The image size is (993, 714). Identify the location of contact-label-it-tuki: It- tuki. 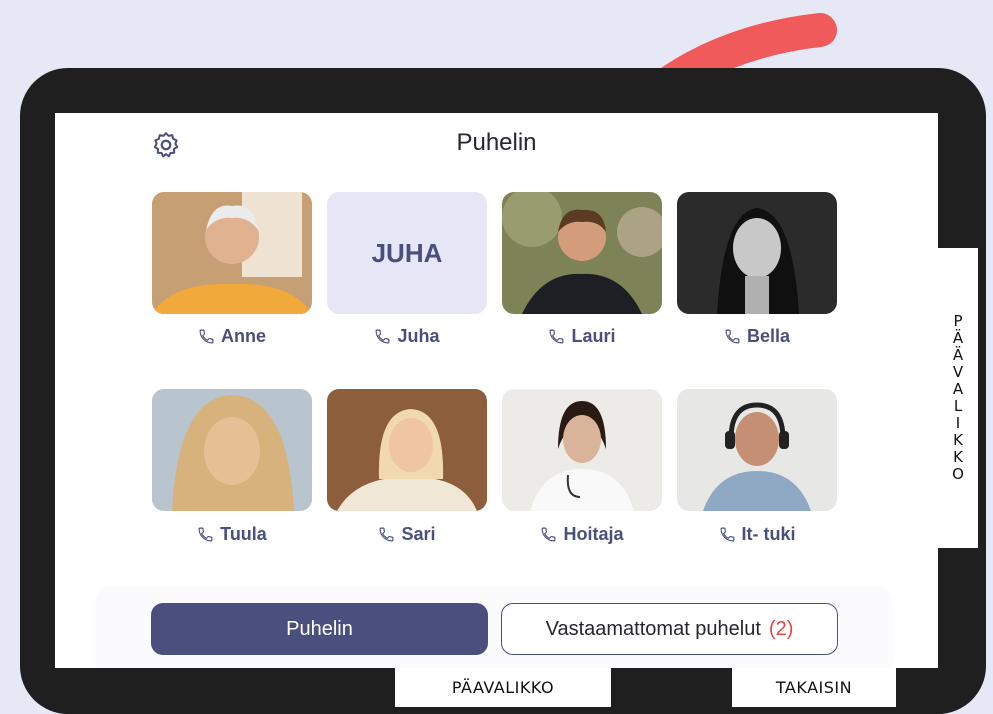
(757, 534).